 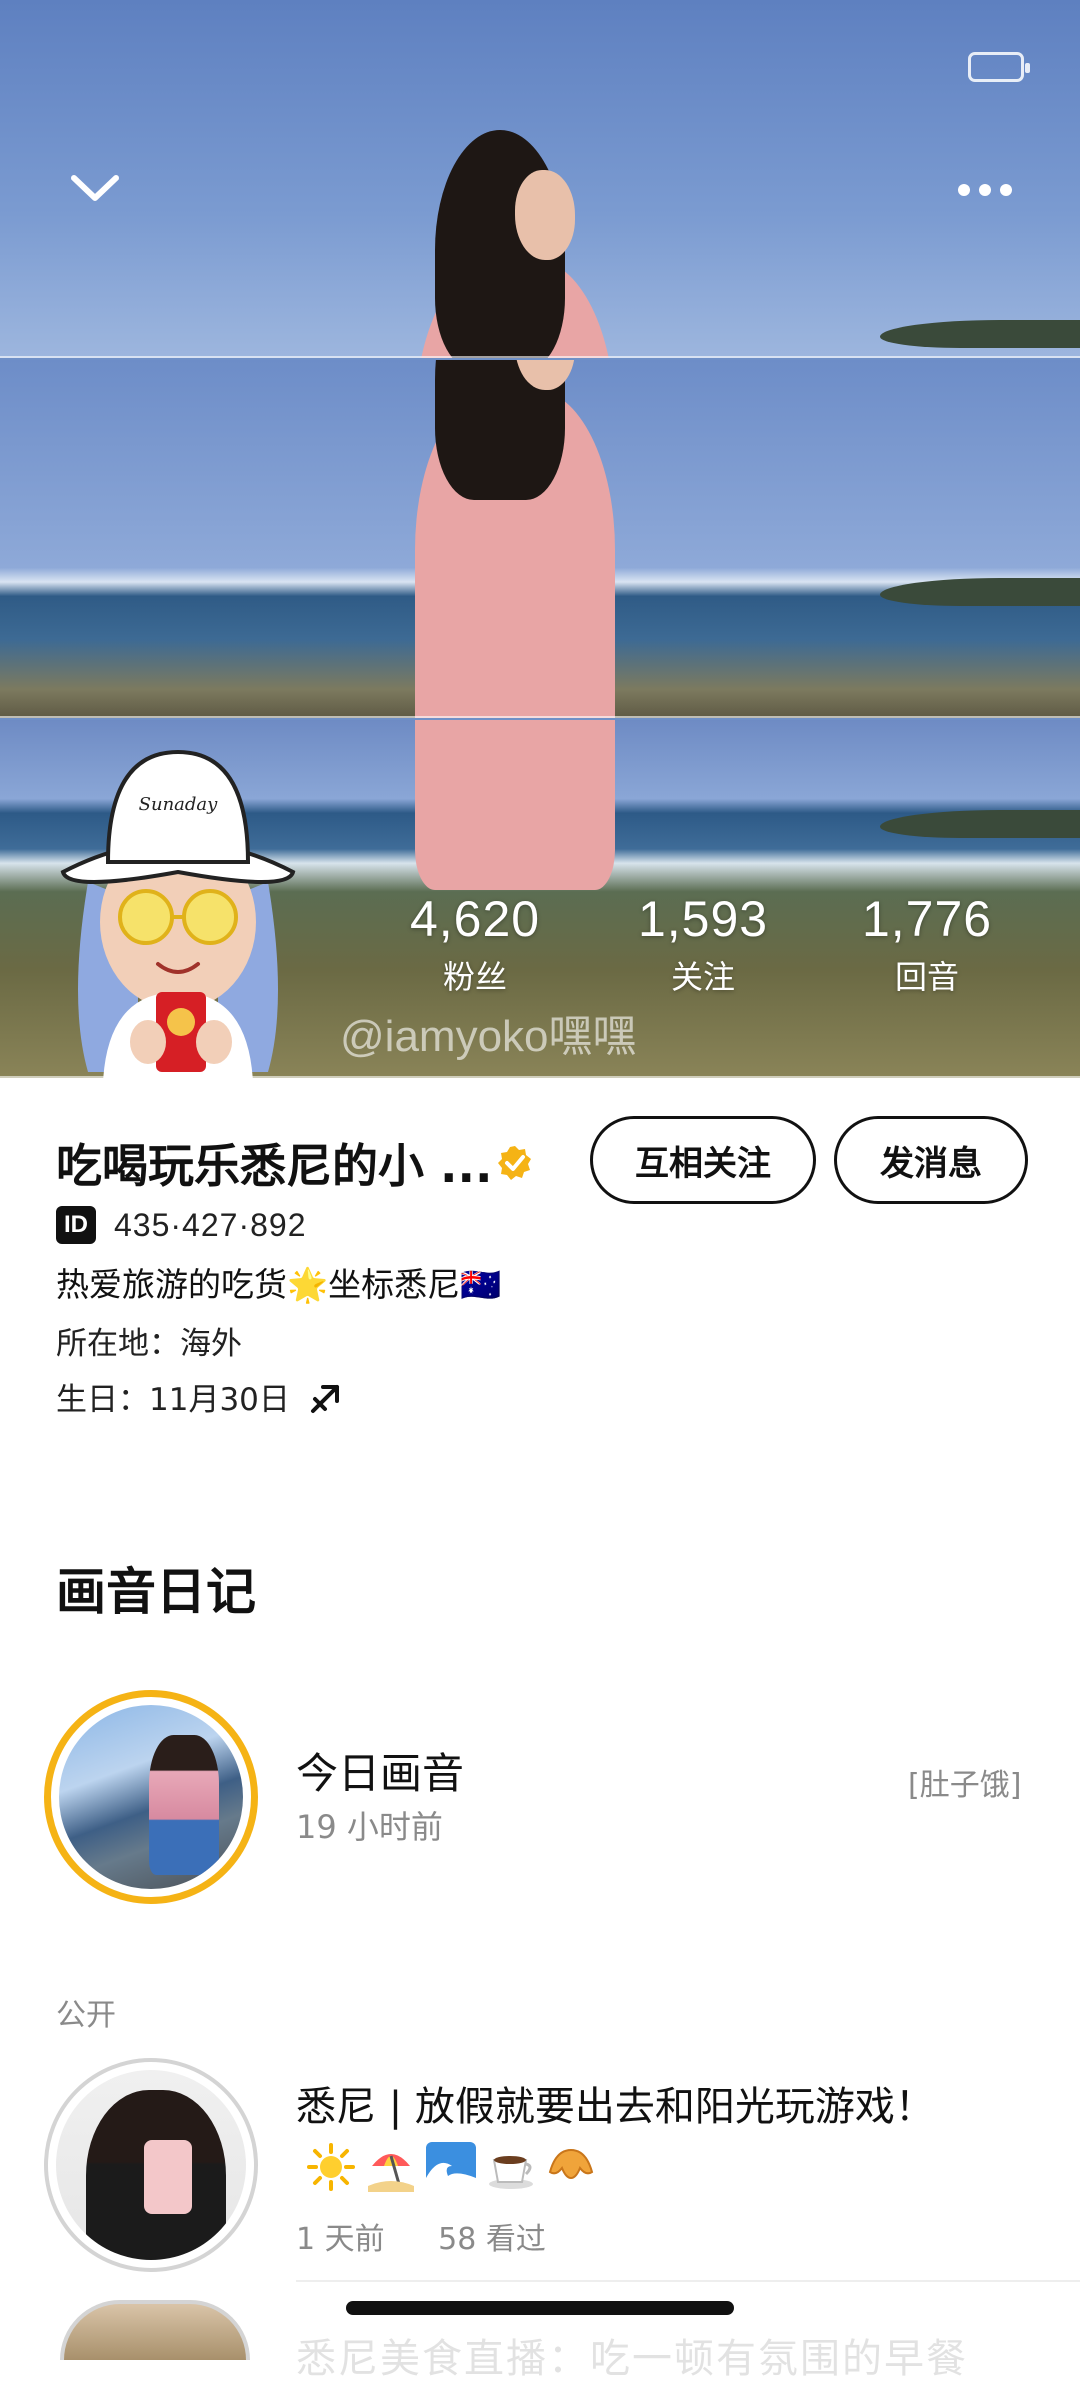 What do you see at coordinates (178, 910) in the screenshot?
I see `avatar: Sunaday` at bounding box center [178, 910].